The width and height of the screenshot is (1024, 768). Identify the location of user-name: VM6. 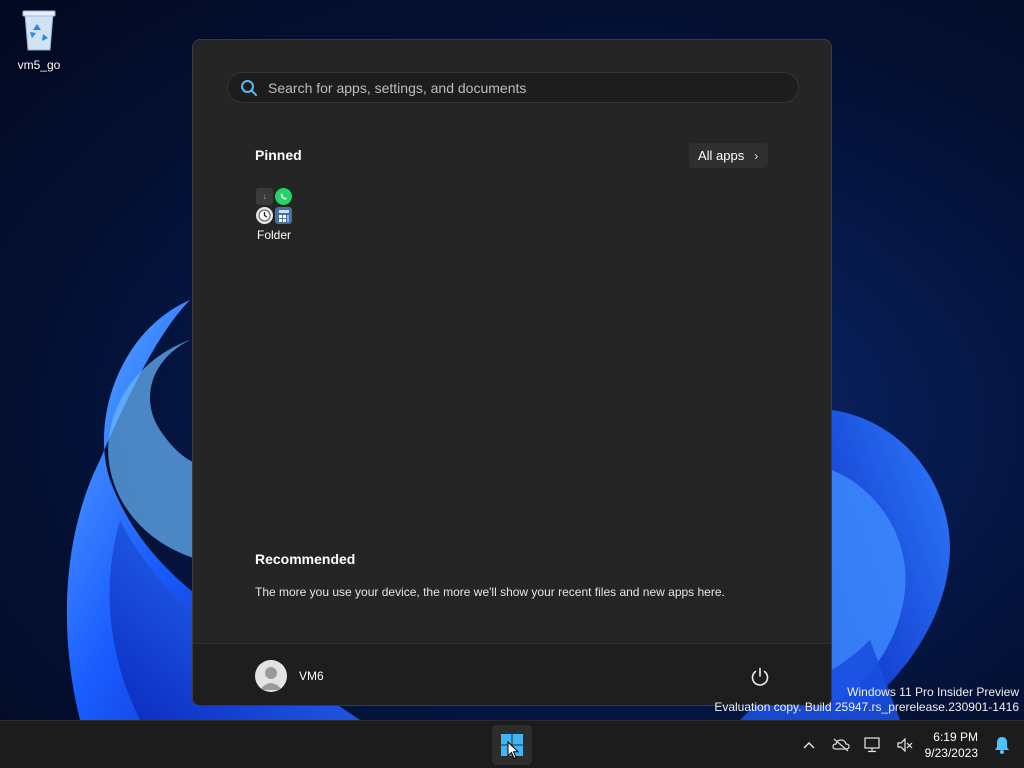
(311, 676).